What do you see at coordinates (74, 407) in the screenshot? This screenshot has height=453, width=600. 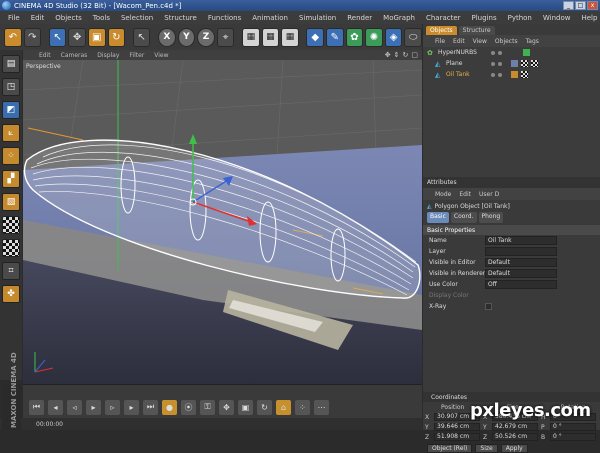 I see `prev-frame-icon: ◃` at bounding box center [74, 407].